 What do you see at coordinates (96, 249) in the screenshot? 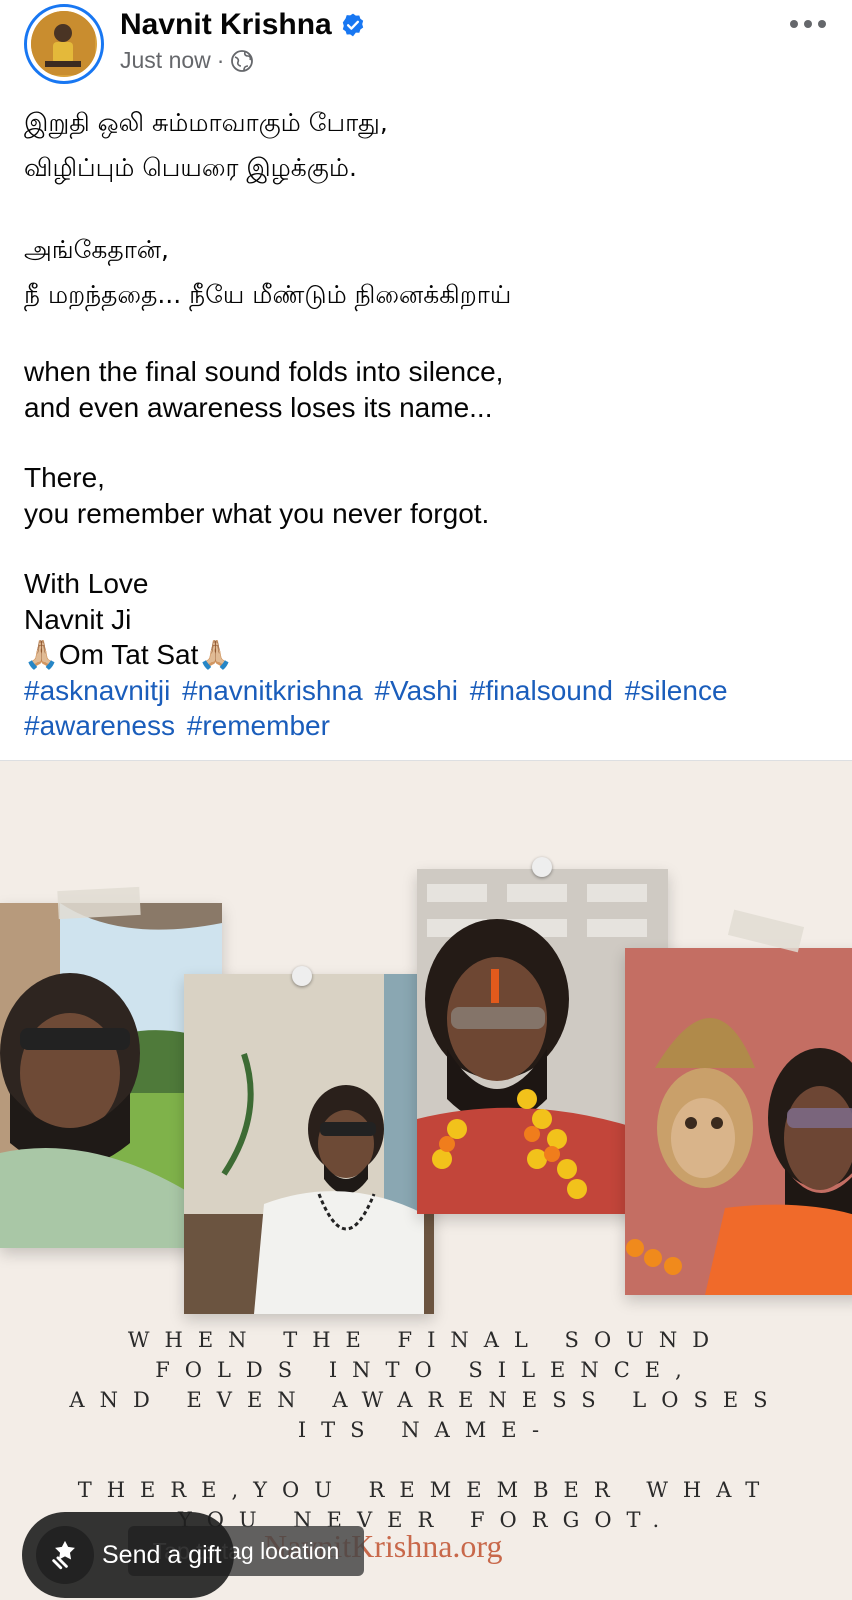
I see `post-line: அங்கேதான்,` at bounding box center [96, 249].